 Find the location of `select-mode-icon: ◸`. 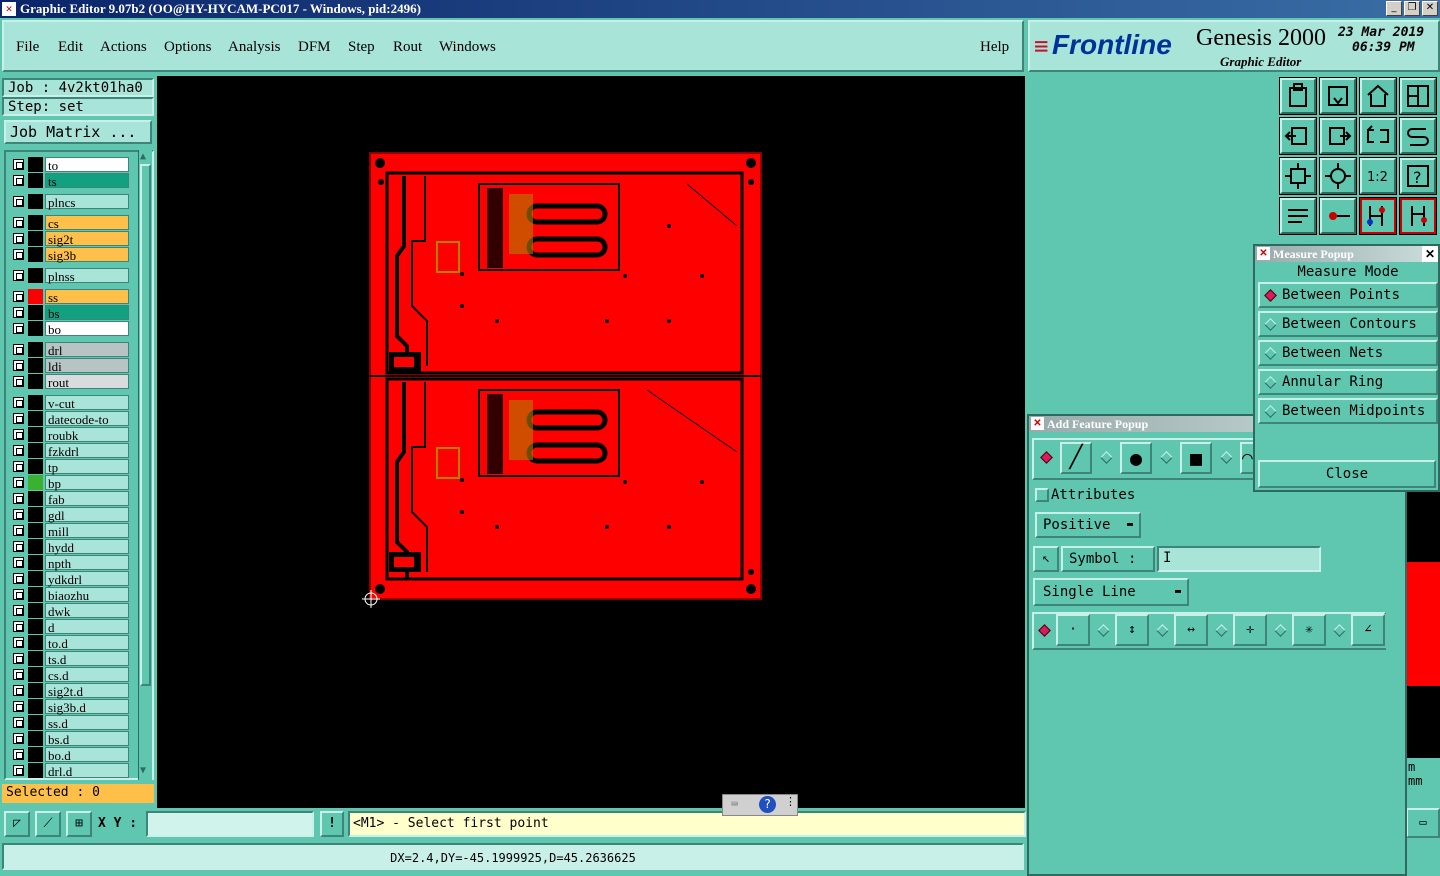

select-mode-icon: ◸ is located at coordinates (17, 824).